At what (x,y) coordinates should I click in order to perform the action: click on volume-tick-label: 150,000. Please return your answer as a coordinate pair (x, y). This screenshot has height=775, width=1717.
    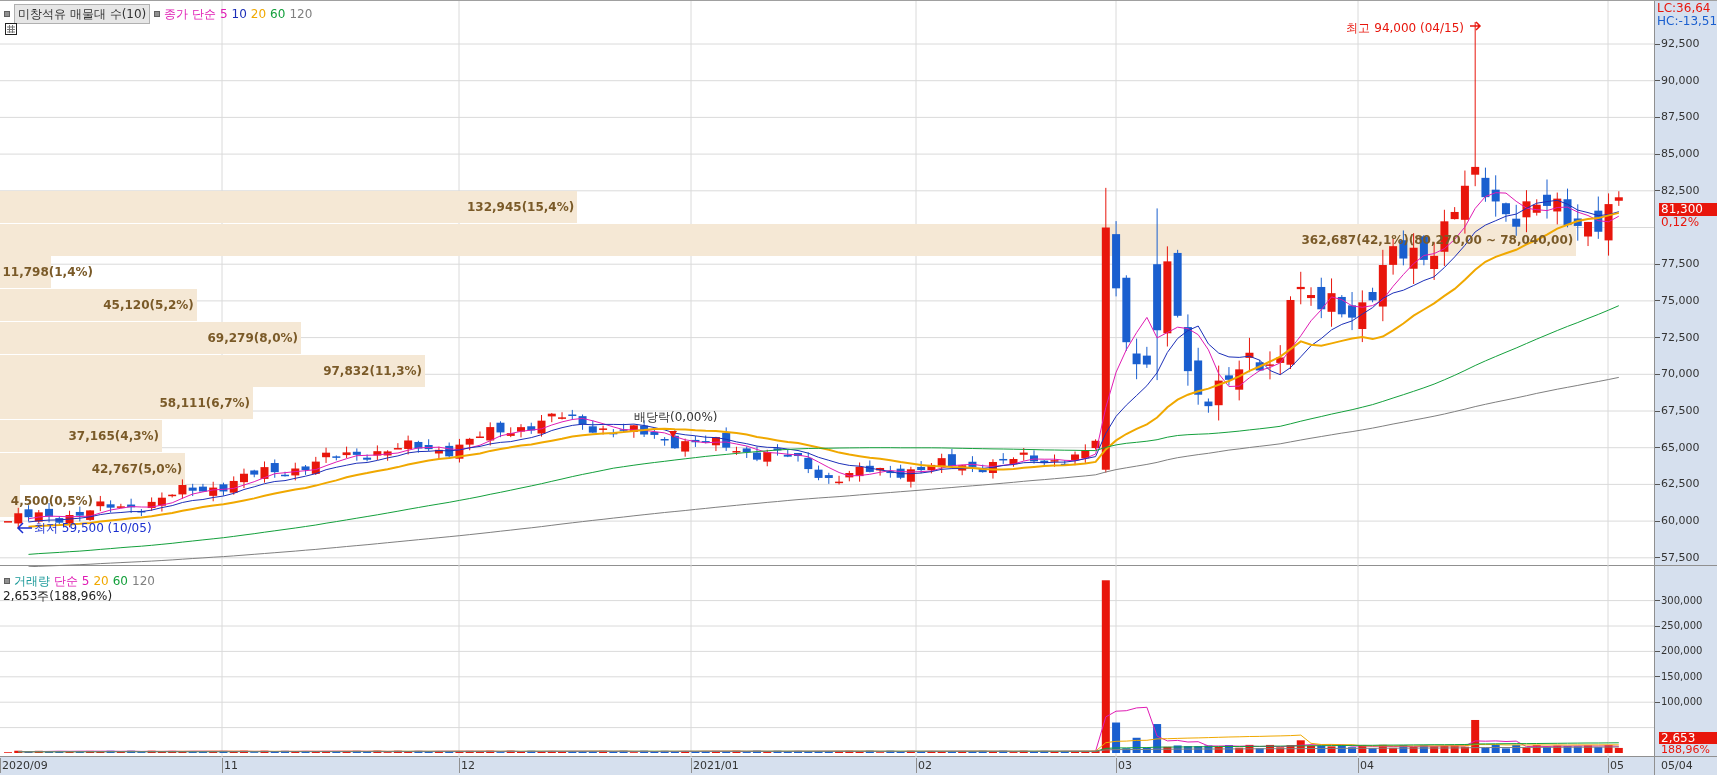
    Looking at the image, I should click on (1682, 676).